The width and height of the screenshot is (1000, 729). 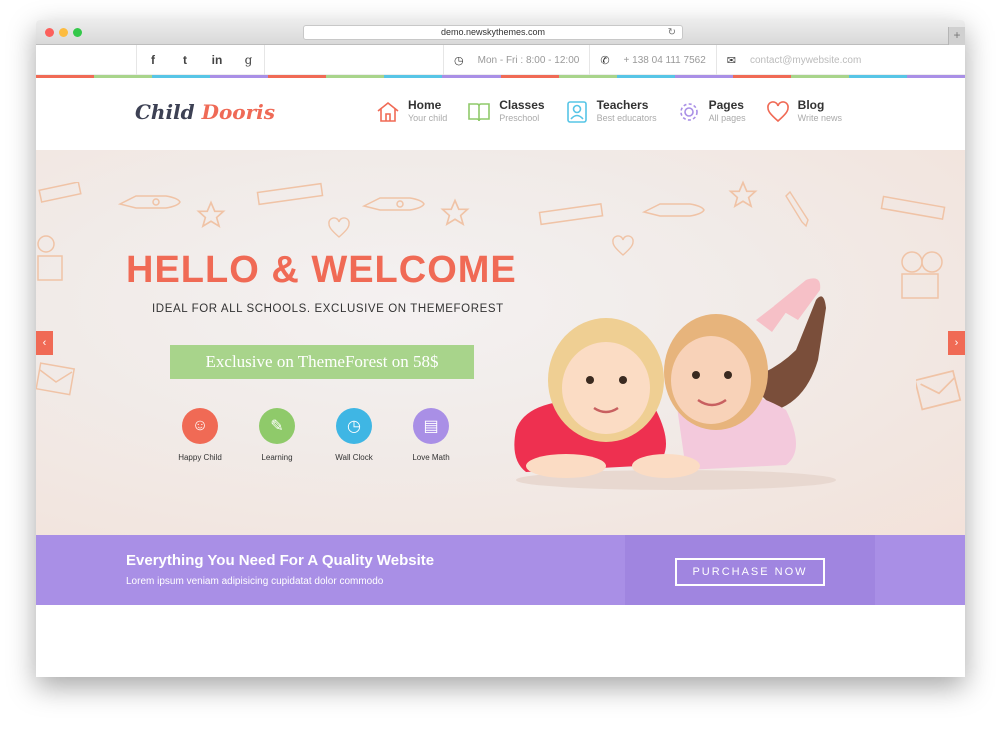 I want to click on close-window-button, so click(x=49, y=32).